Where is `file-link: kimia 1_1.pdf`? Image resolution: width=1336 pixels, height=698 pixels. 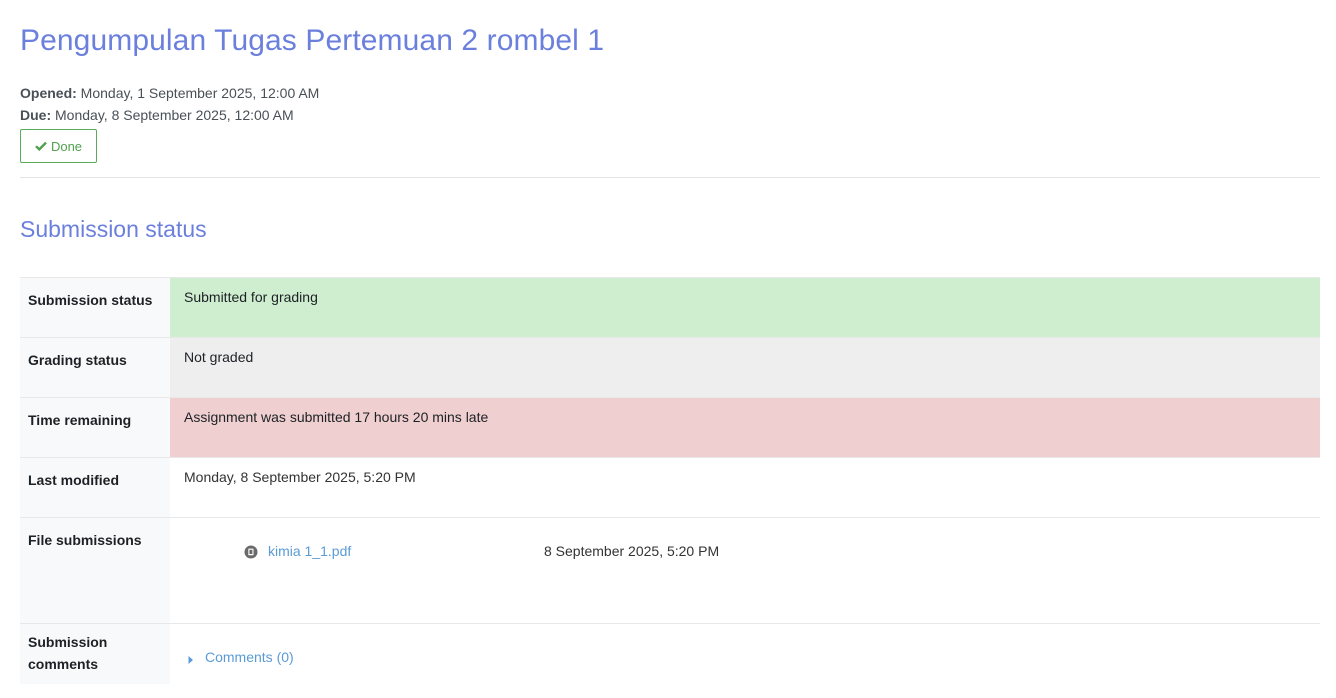 file-link: kimia 1_1.pdf is located at coordinates (309, 551).